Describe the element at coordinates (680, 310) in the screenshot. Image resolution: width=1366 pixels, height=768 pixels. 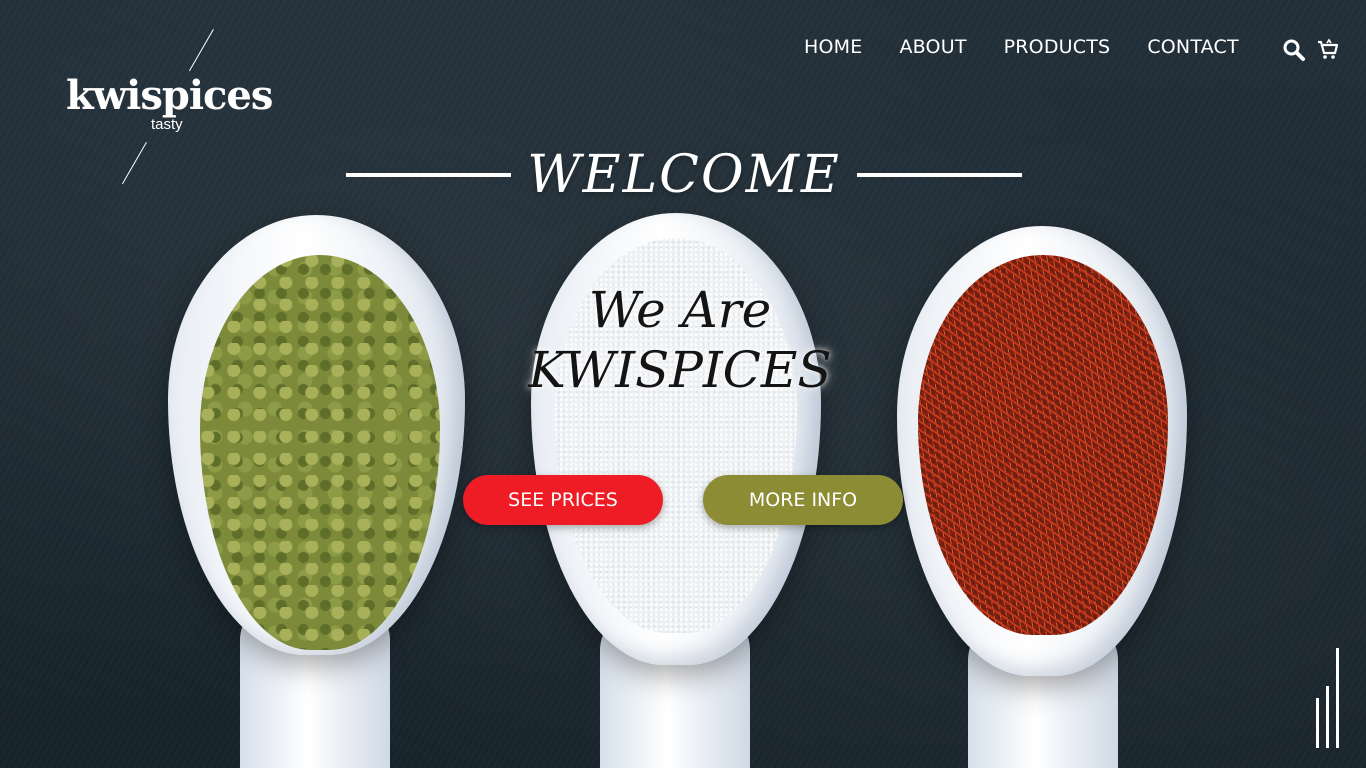
I see `hero-line-1: We Are` at that location.